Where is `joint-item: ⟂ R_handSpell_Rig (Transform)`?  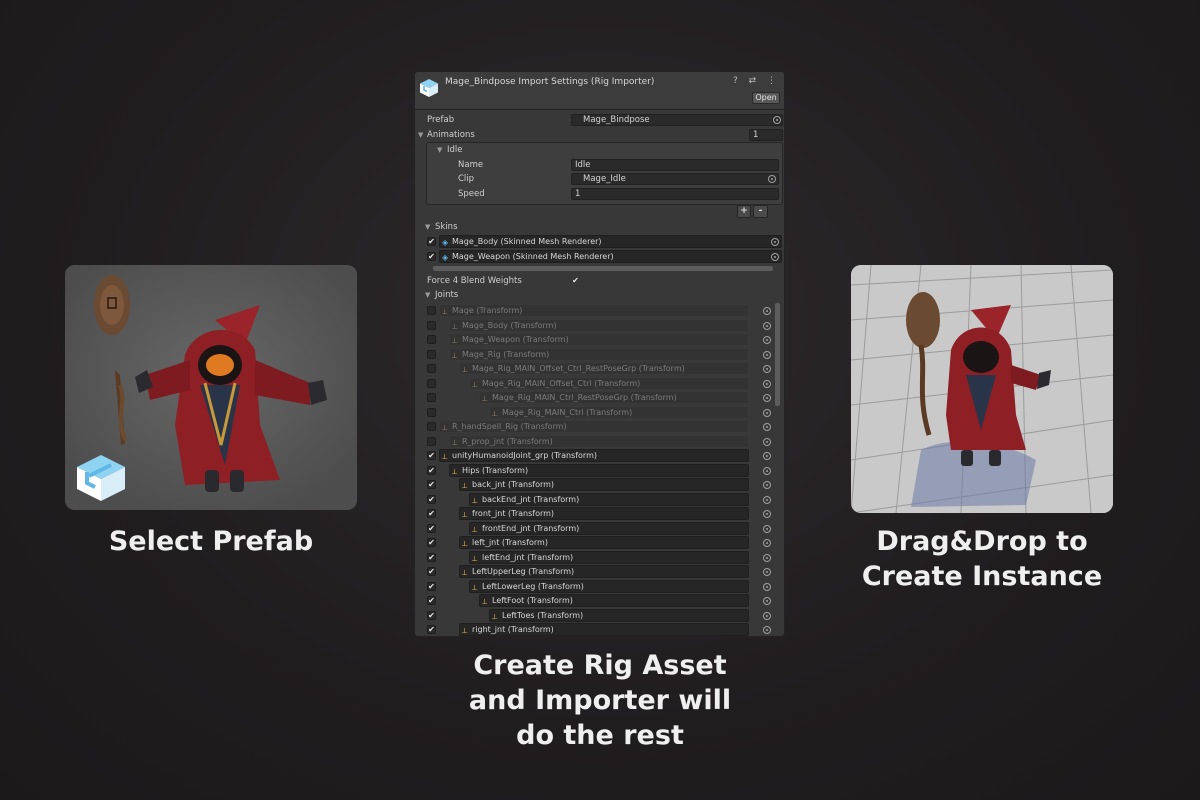
joint-item: ⟂ R_handSpell_Rig (Transform) is located at coordinates (594, 426).